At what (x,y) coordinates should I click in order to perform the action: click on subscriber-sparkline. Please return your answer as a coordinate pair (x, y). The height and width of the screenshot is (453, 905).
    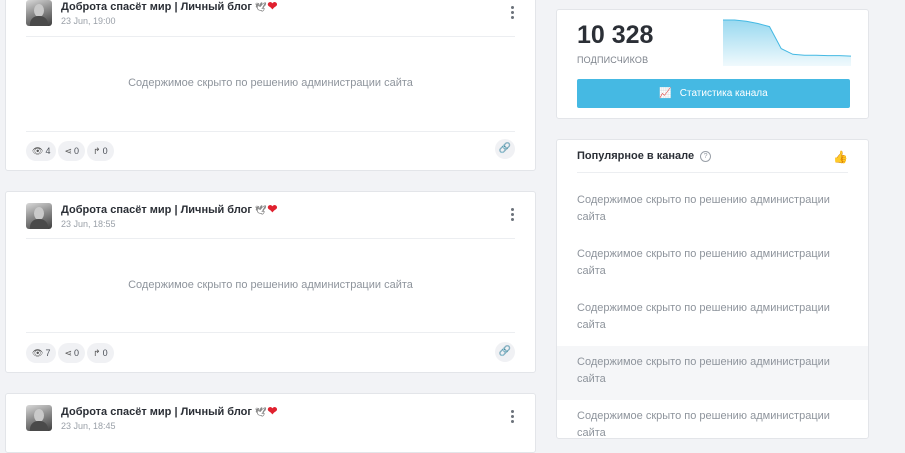
    Looking at the image, I should click on (787, 42).